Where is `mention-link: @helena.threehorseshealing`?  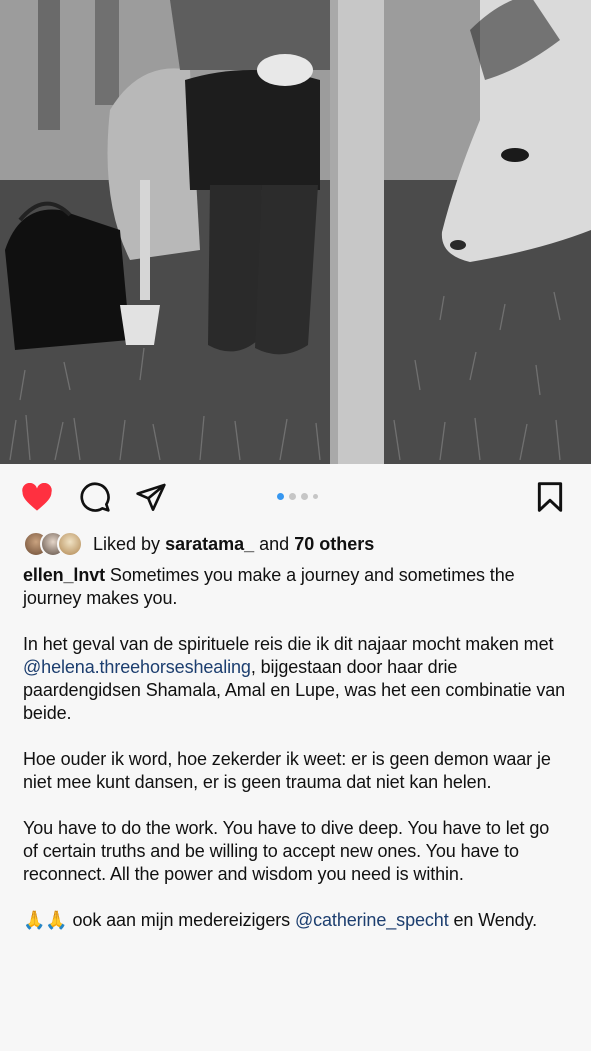 mention-link: @helena.threehorseshealing is located at coordinates (137, 667).